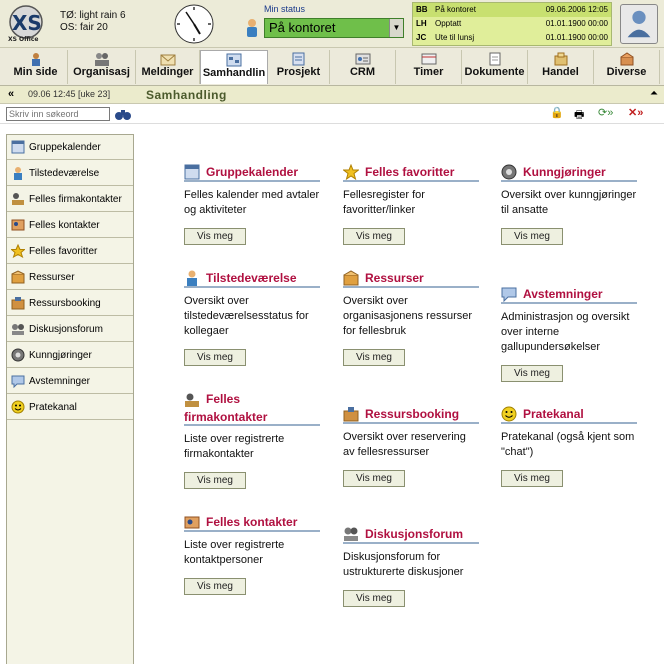 The width and height of the screenshot is (664, 664). I want to click on sidebar-item-label: Avstemninger, so click(59, 381).